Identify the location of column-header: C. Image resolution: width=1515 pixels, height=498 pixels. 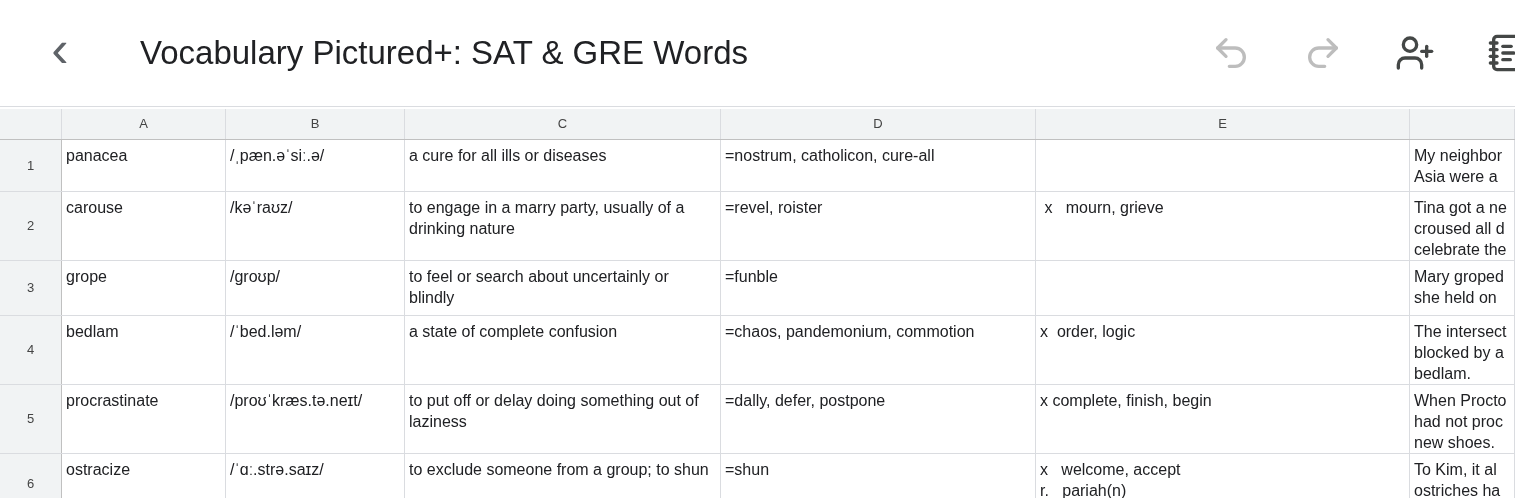
(563, 124).